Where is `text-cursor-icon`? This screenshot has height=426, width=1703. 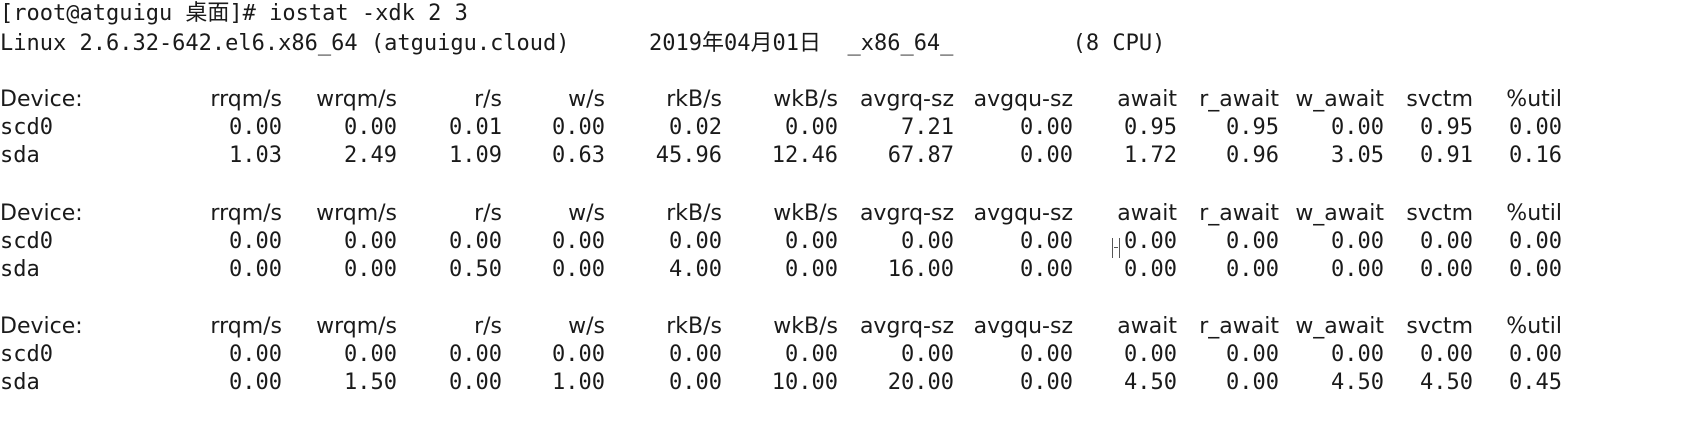
text-cursor-icon is located at coordinates (1116, 248).